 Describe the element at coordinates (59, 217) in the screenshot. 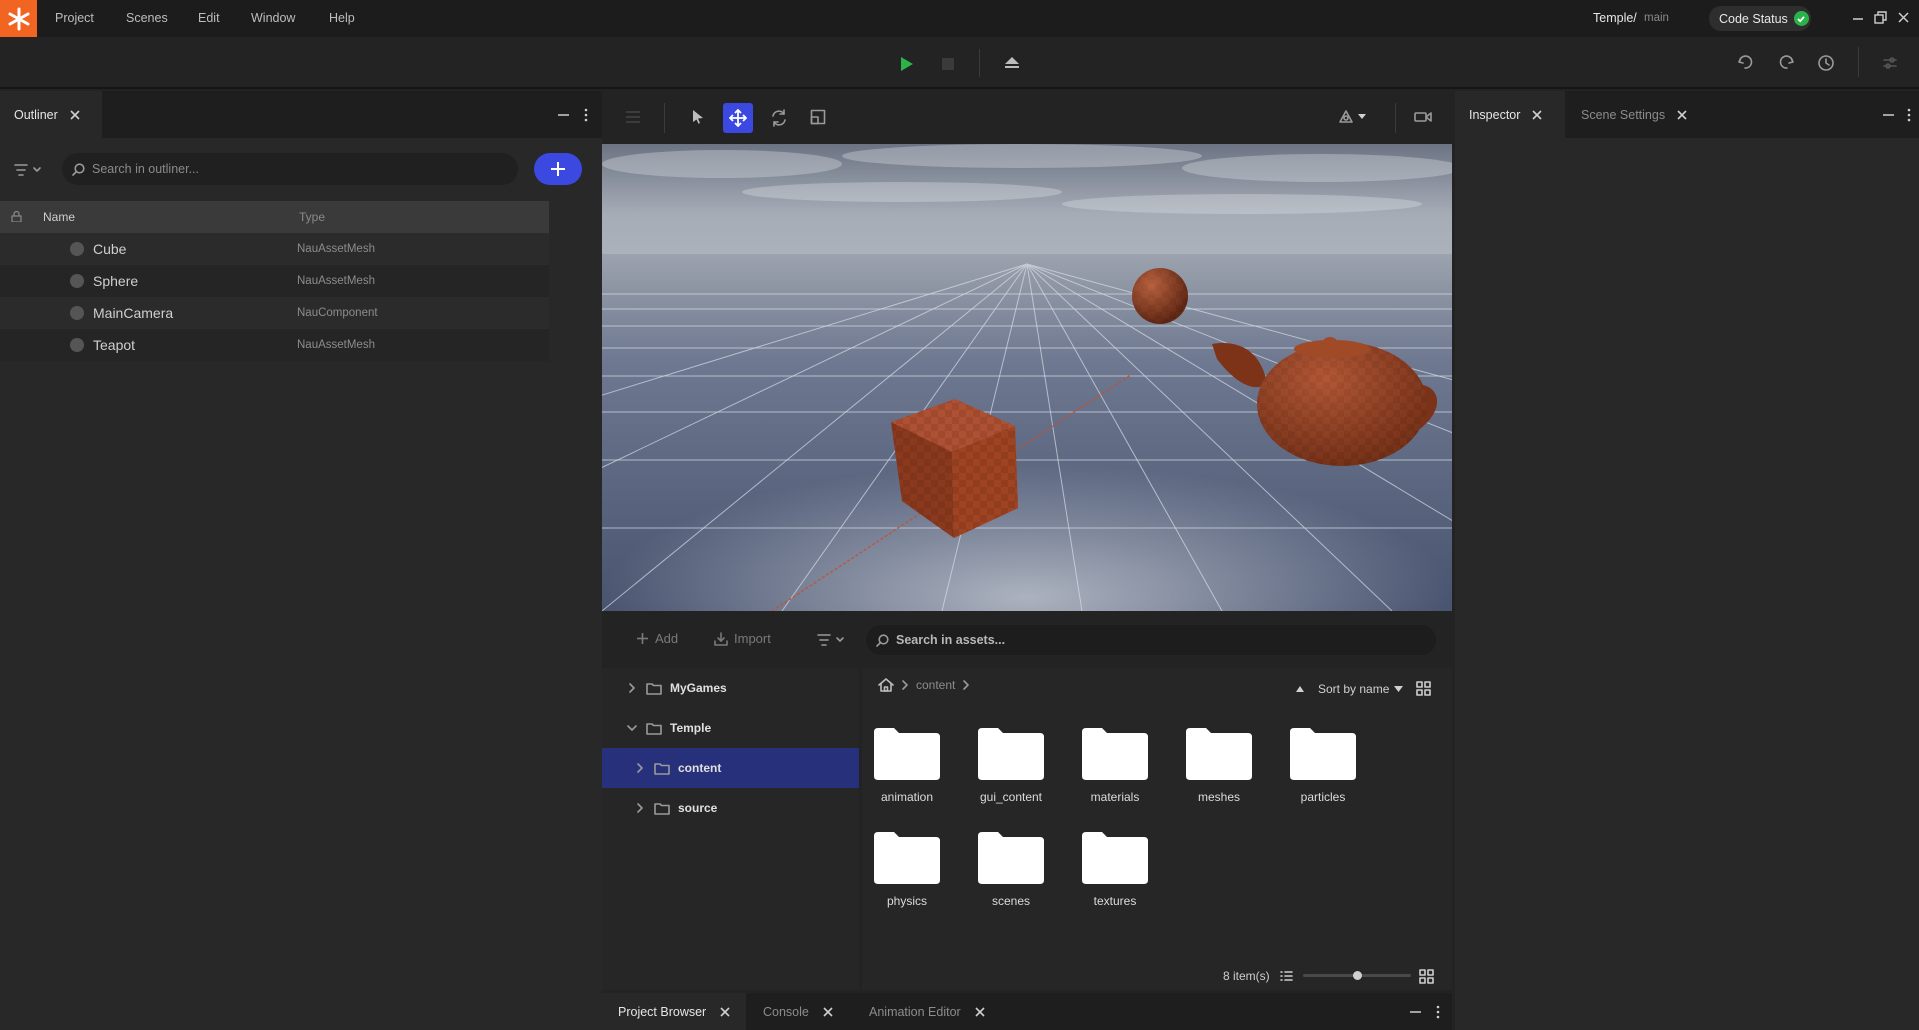

I see `column-name: Name` at that location.